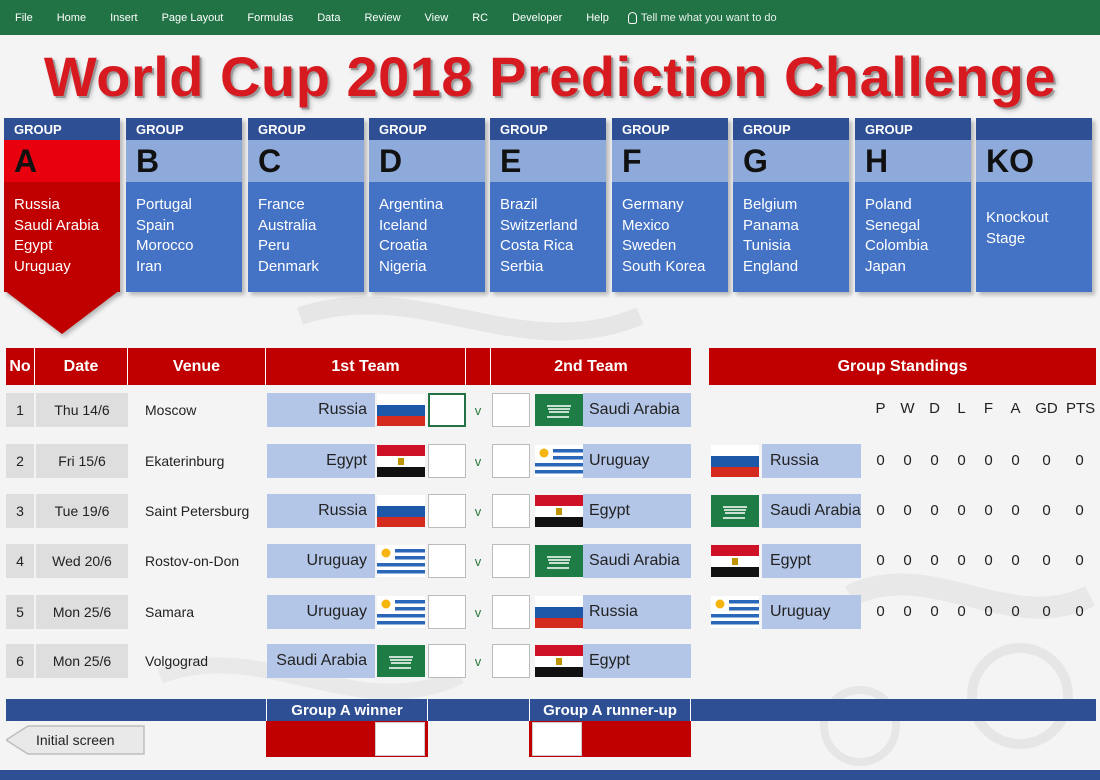 The height and width of the screenshot is (780, 1100). I want to click on group-card-c: GROUP C France Australia Peru Denmark, so click(306, 205).